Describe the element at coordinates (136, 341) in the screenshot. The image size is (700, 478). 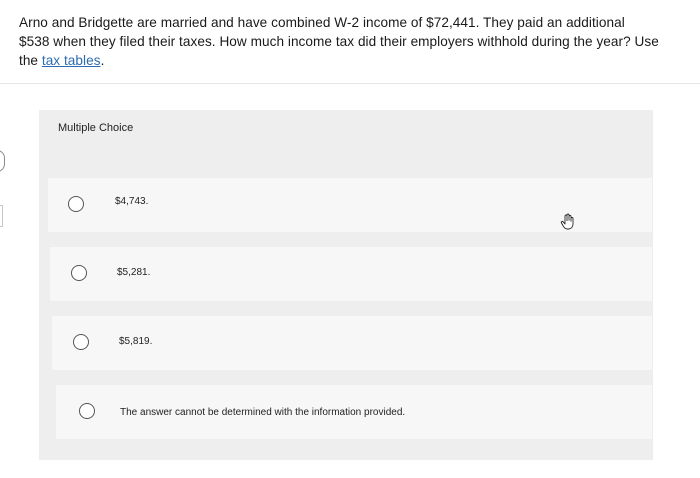
I see `answer-option-text: $5,819.` at that location.